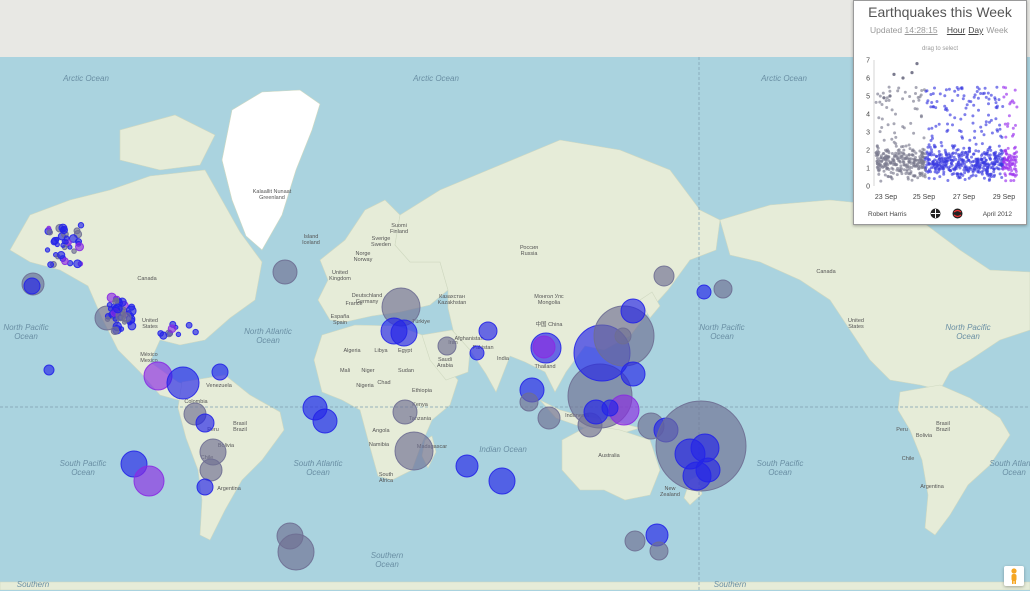  Describe the element at coordinates (886, 197) in the screenshot. I see `x-tick-label: 23 Sep` at that location.